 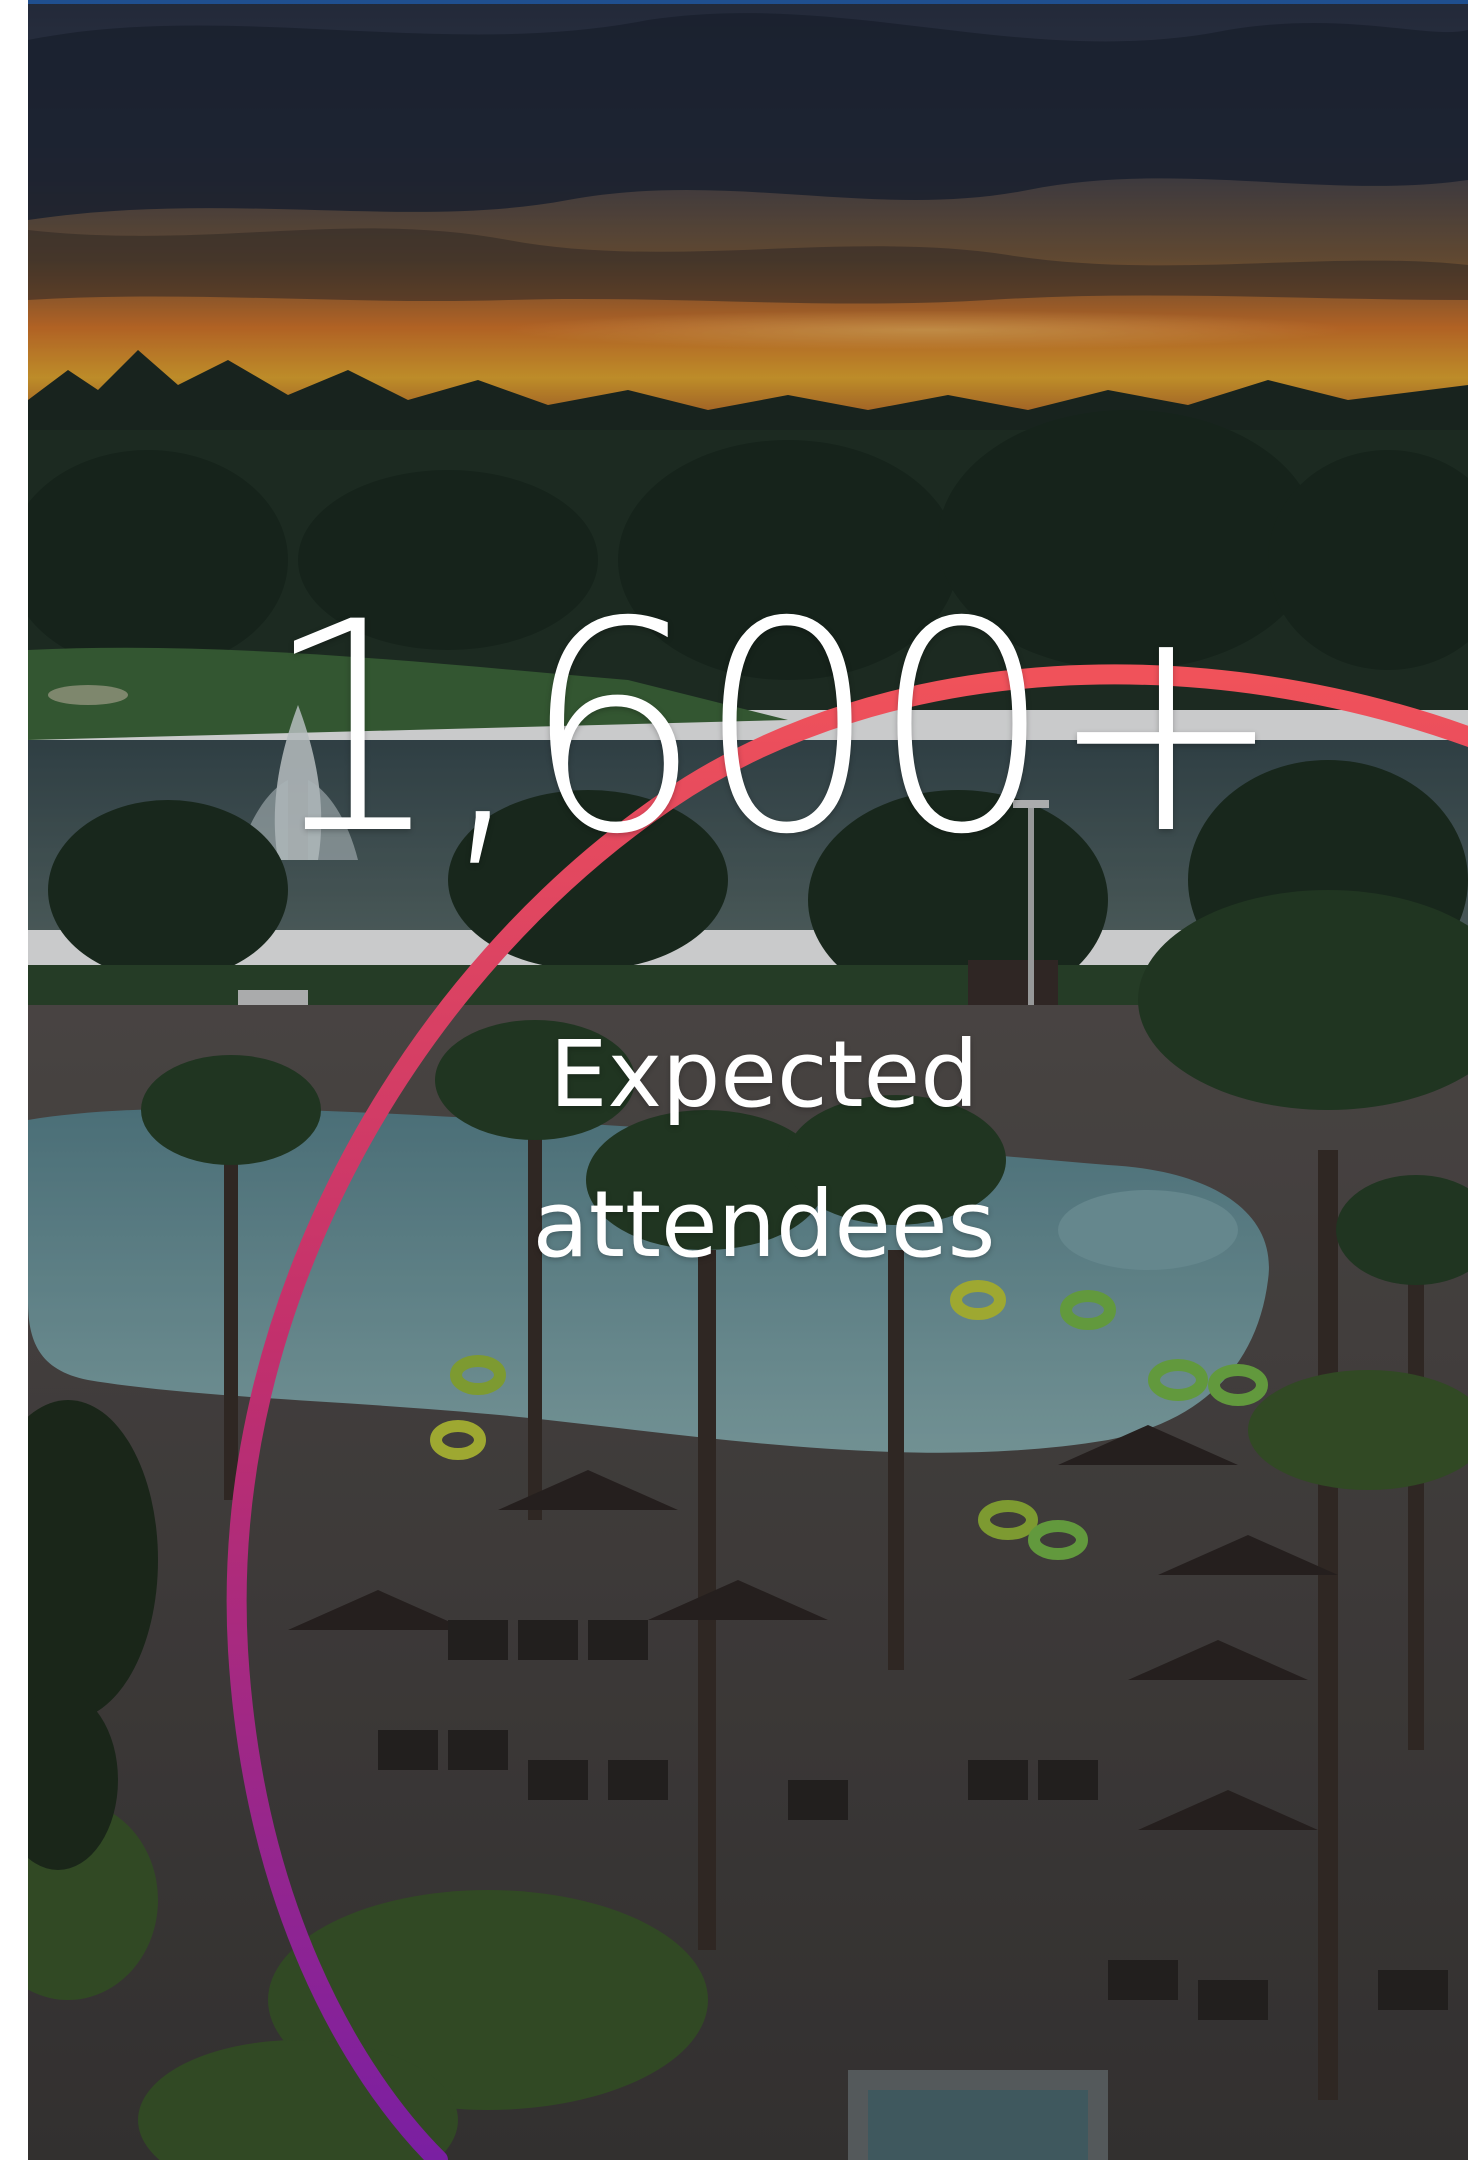 I want to click on stat-label: Expected attendees, so click(x=756, y=1150).